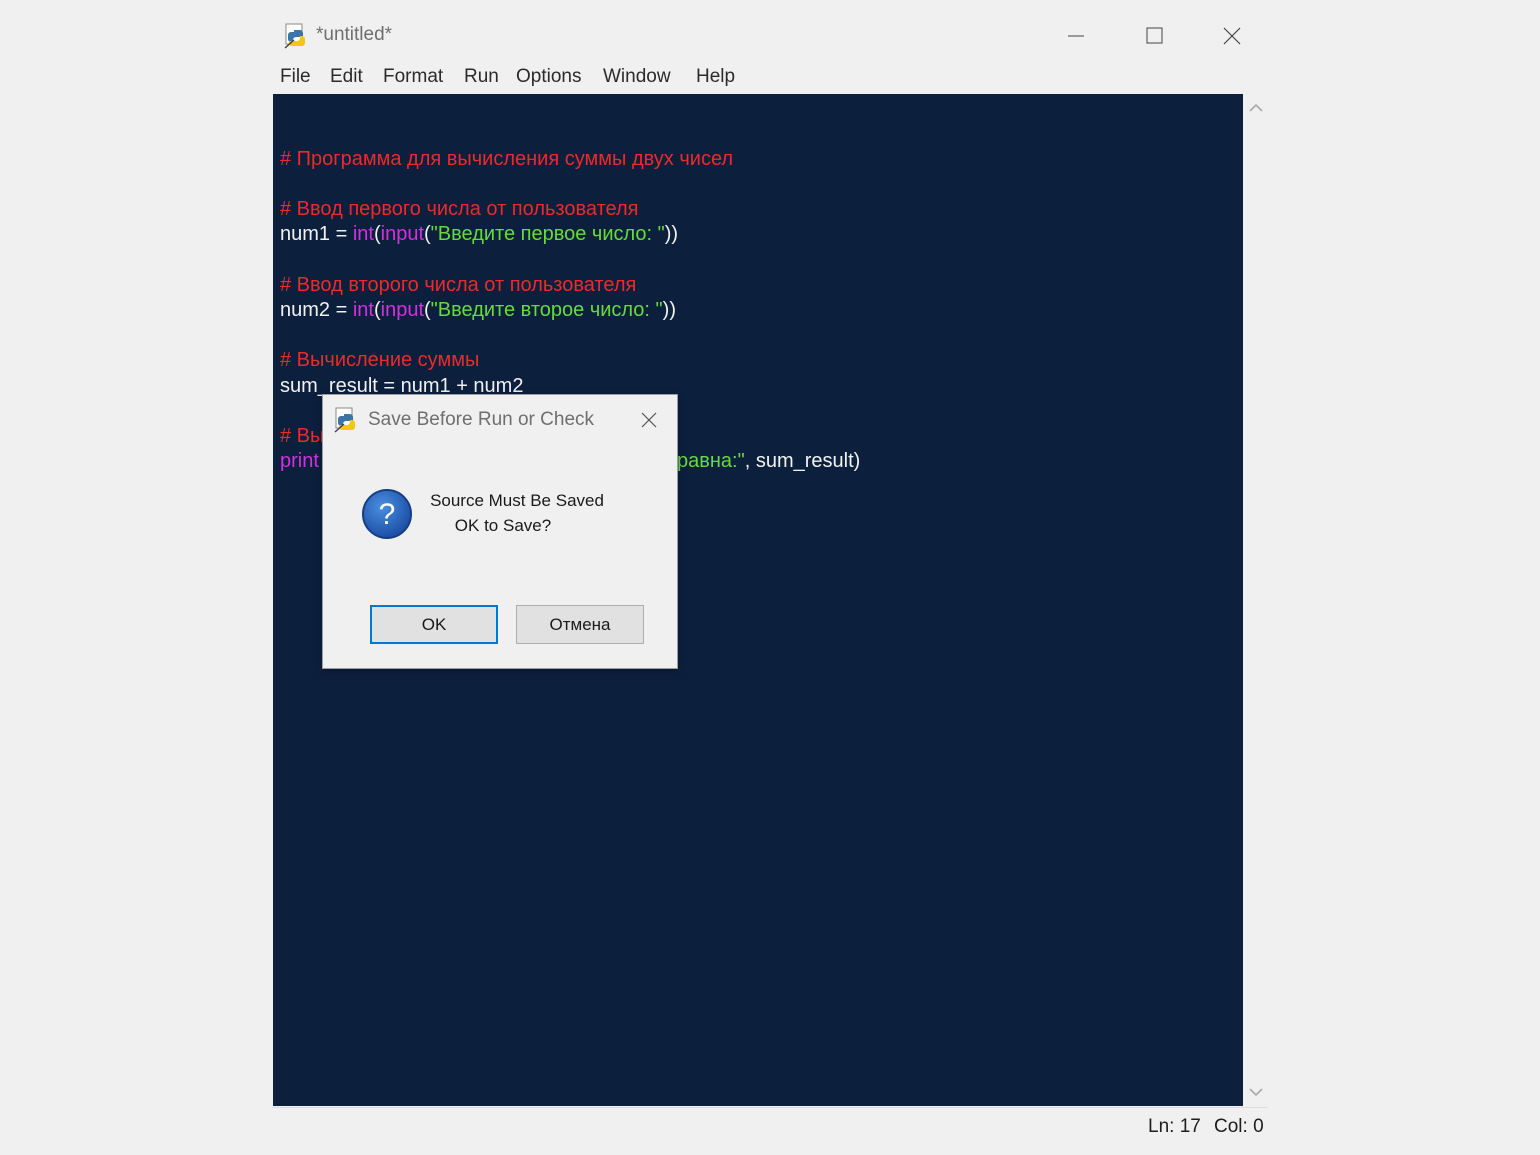 This screenshot has height=1155, width=1540. Describe the element at coordinates (503, 525) in the screenshot. I see `dialog-message-line2: OK to Save?` at that location.